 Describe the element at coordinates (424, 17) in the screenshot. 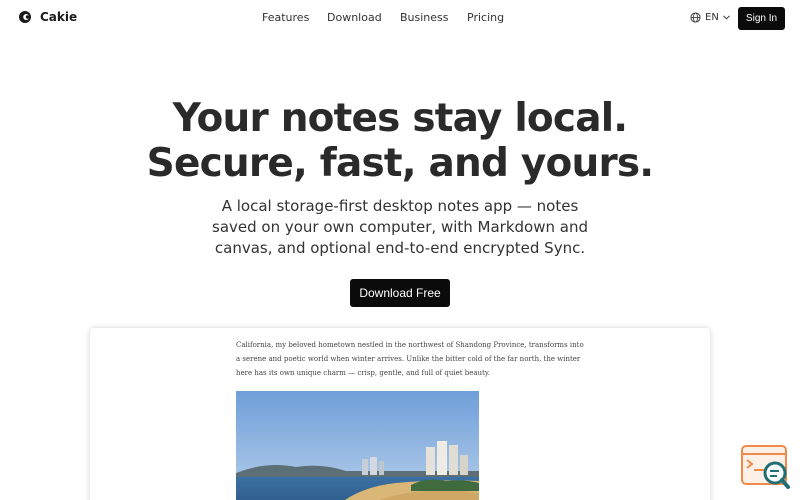

I see `nav-business: Business` at that location.